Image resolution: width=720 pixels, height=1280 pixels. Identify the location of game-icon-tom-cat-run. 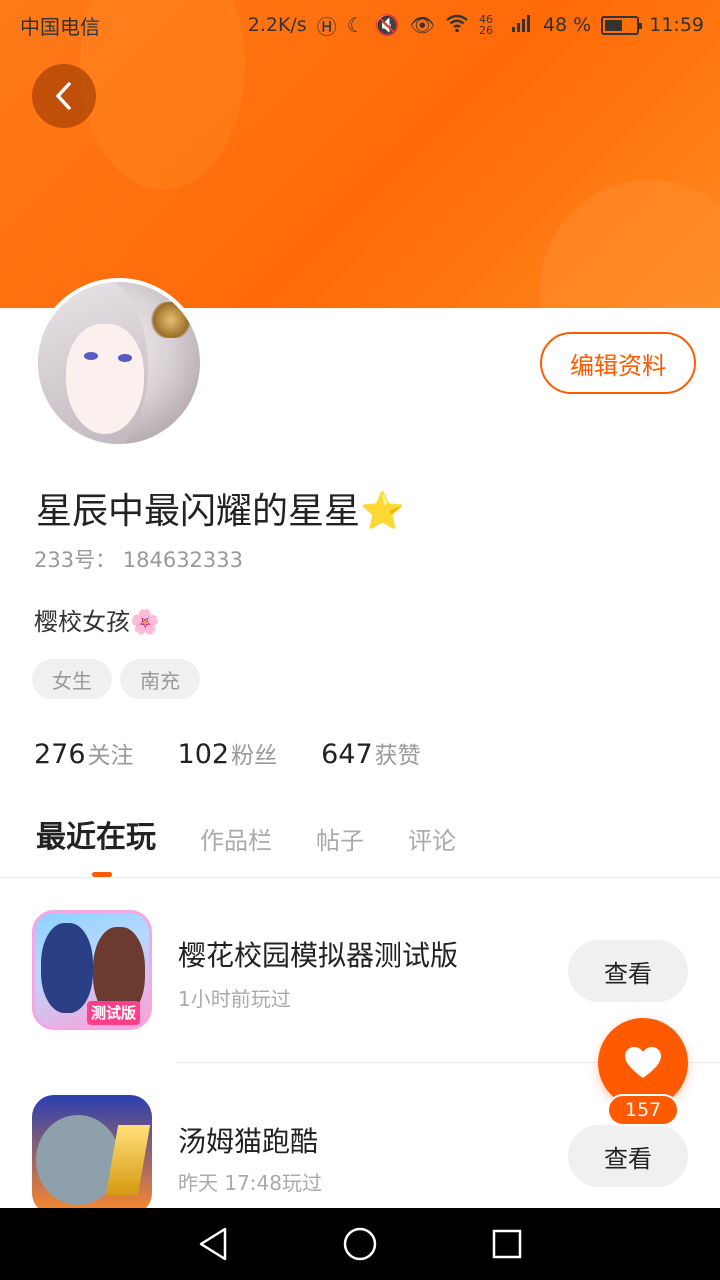
(92, 1155).